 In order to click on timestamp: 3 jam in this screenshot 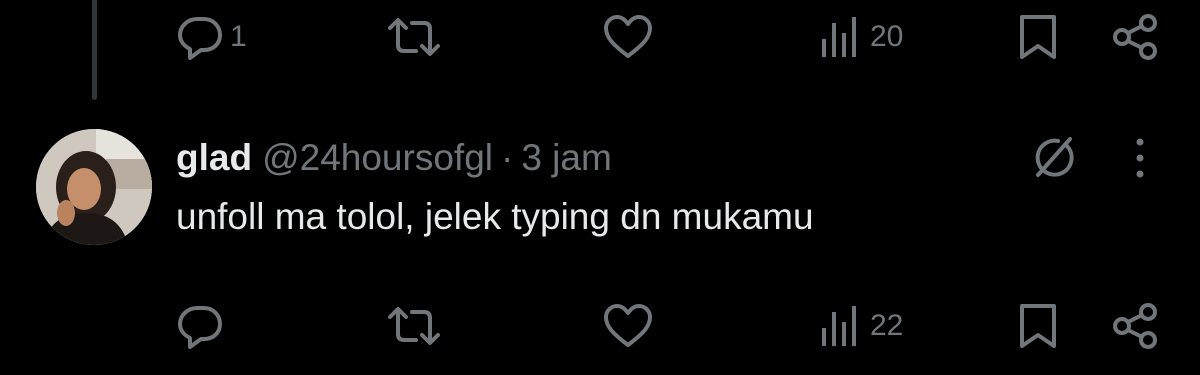, I will do `click(566, 158)`.